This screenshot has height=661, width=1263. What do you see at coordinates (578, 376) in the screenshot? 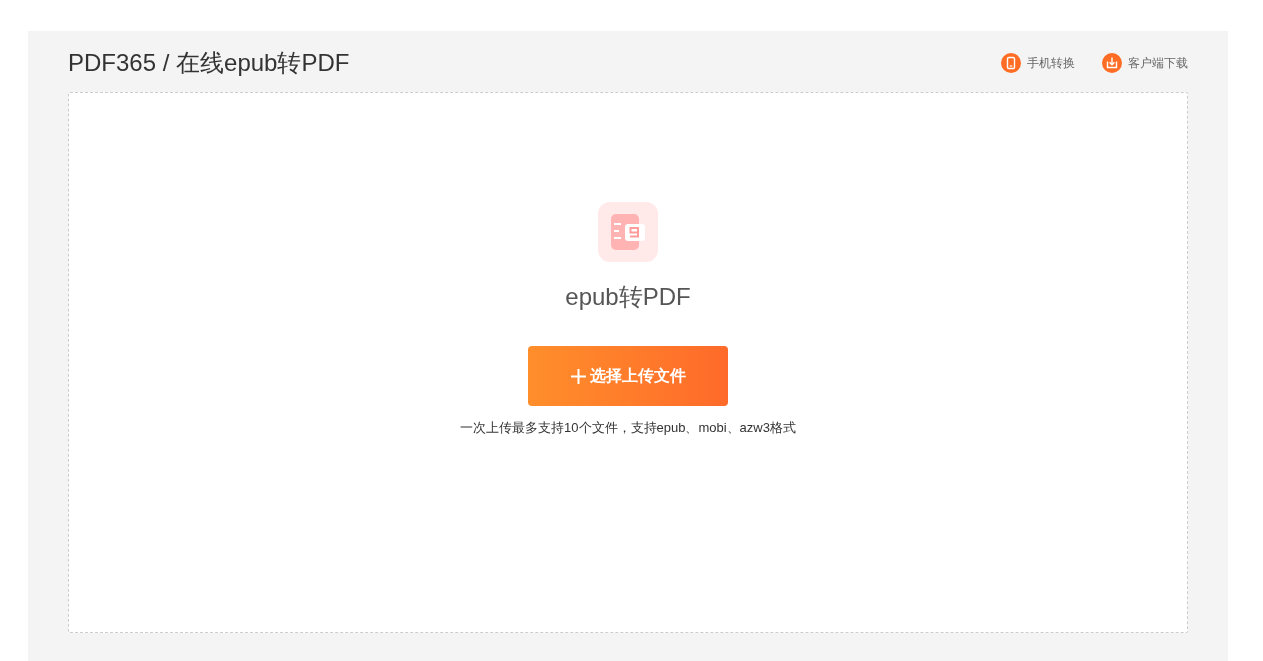
I see `plus-icon` at bounding box center [578, 376].